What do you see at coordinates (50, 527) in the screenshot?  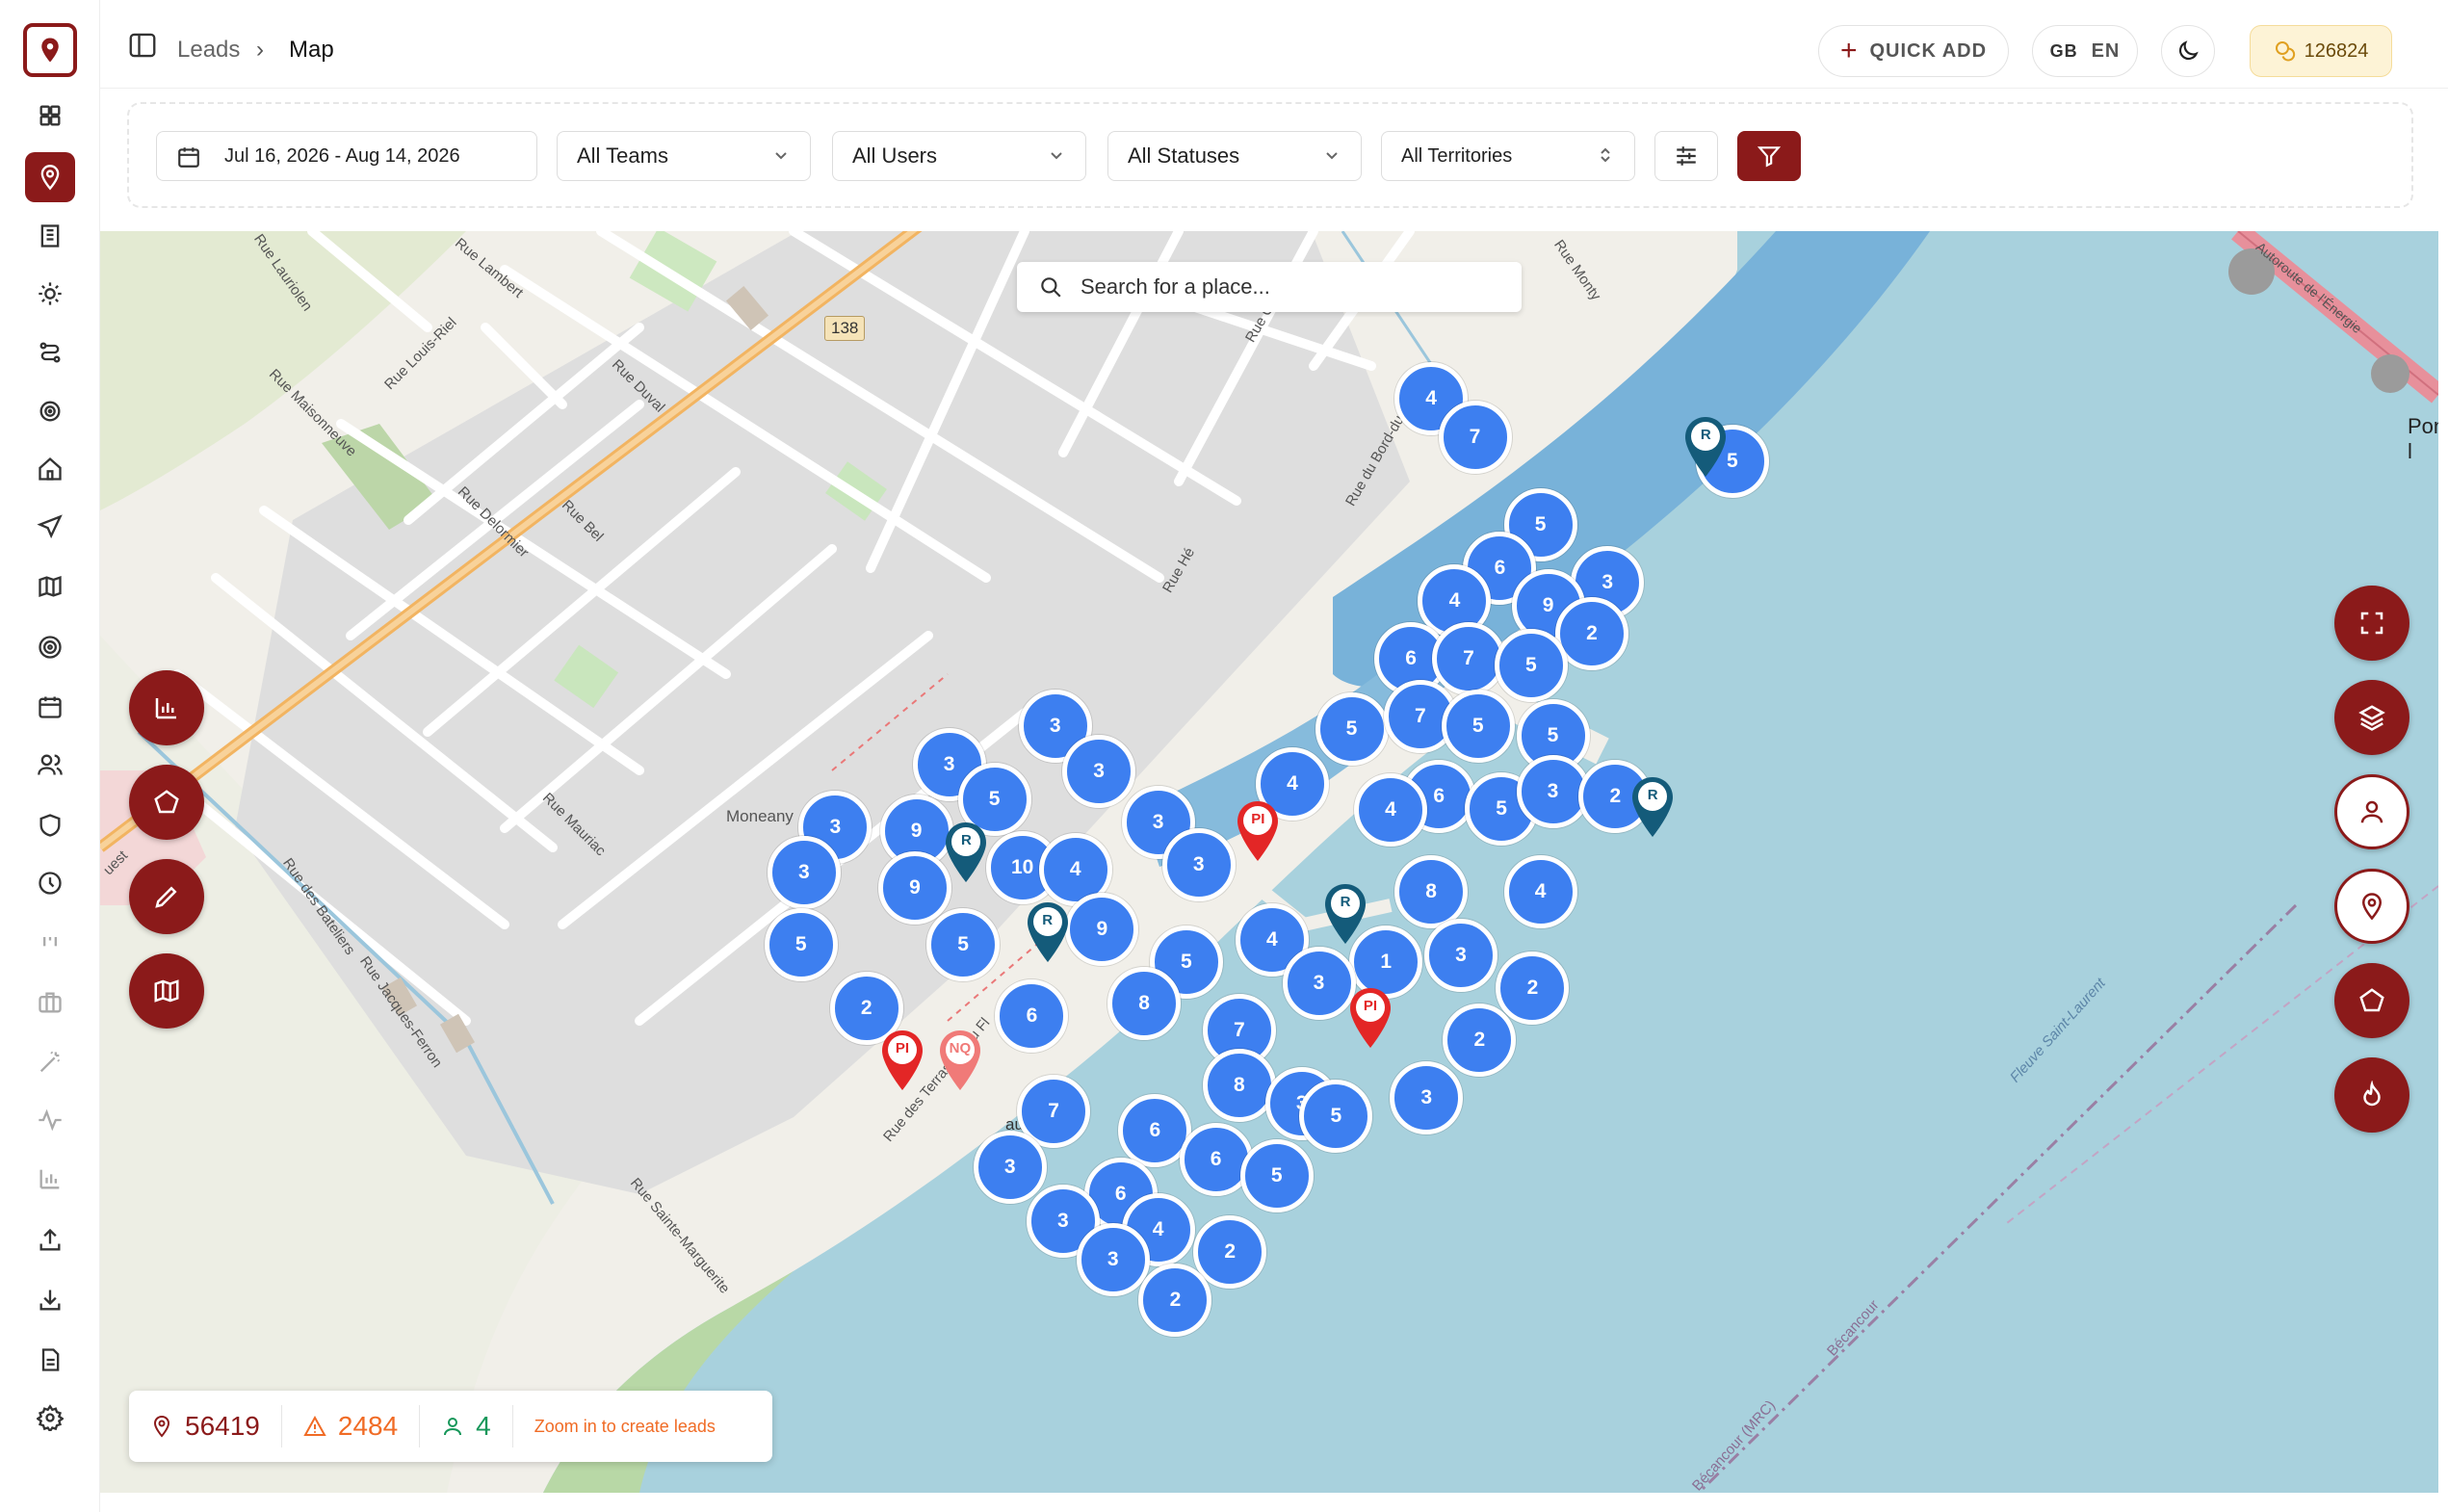 I see `sidebar-item-send` at bounding box center [50, 527].